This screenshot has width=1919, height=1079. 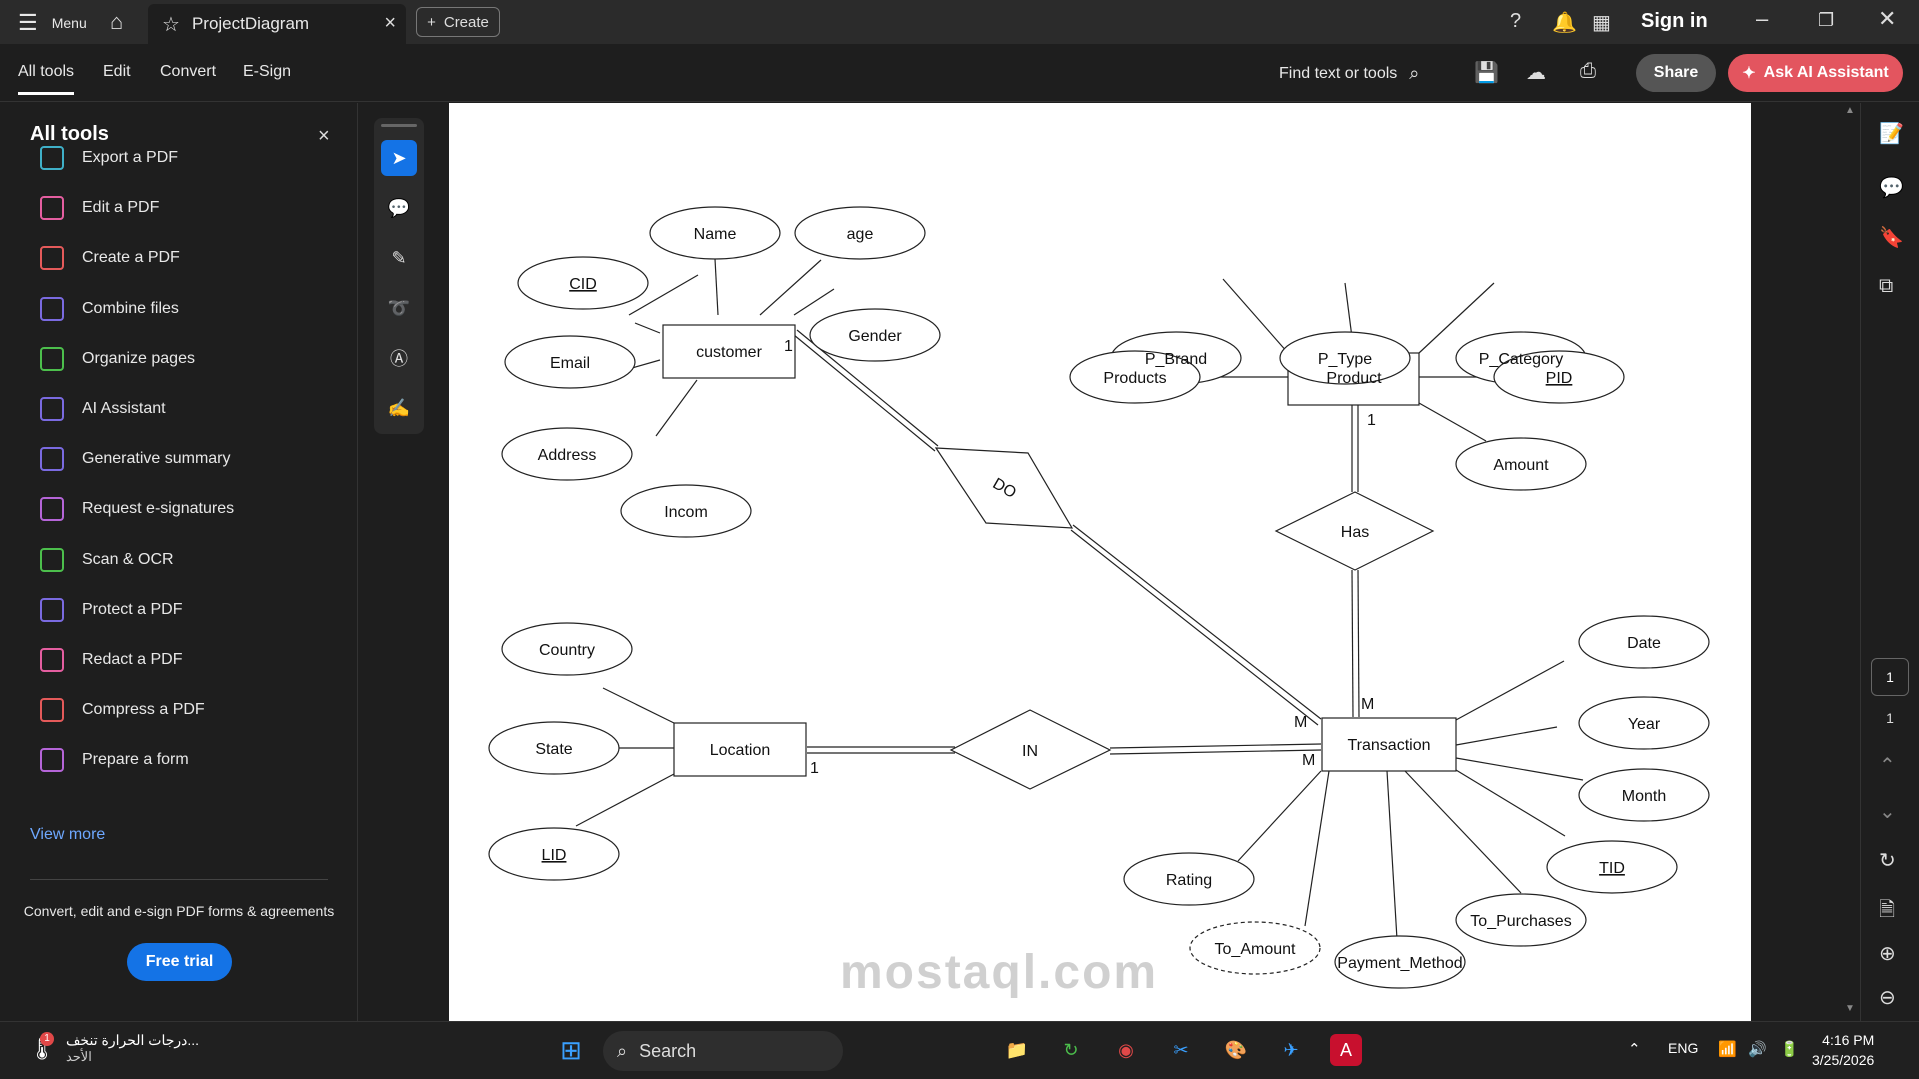 I want to click on tool-redact-pdf: Redact a PDF, so click(x=111, y=660).